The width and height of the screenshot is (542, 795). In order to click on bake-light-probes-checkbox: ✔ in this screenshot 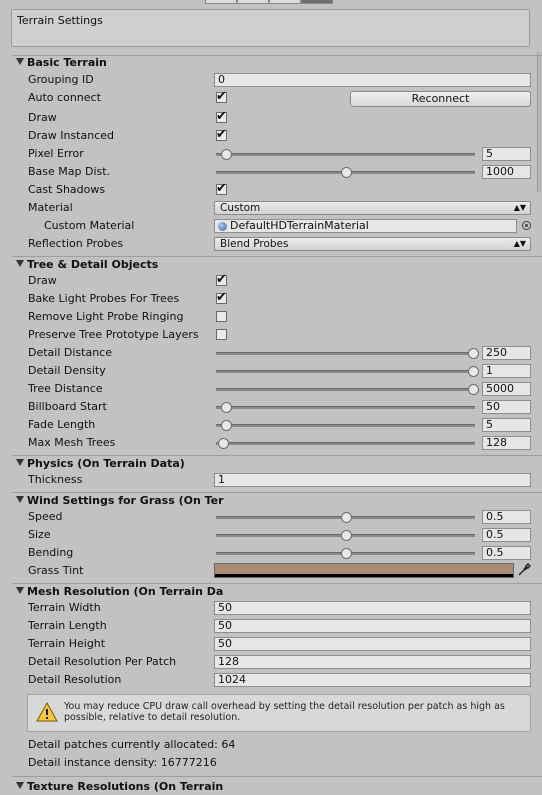, I will do `click(221, 297)`.